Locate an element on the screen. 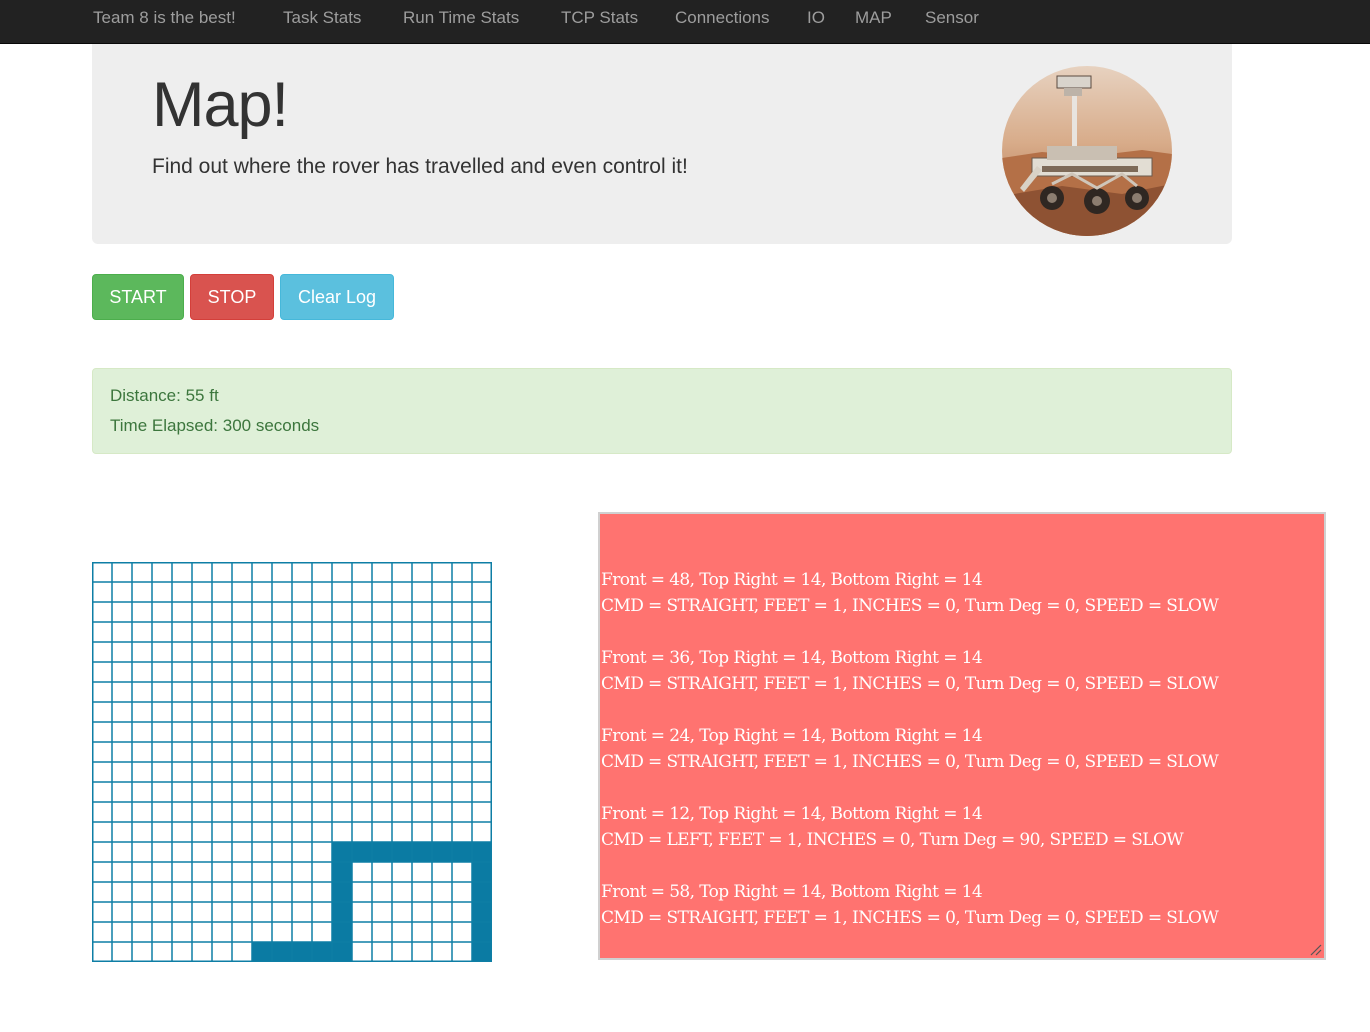 Image resolution: width=1370 pixels, height=1032 pixels. clear-log-button: Clear Log is located at coordinates (337, 297).